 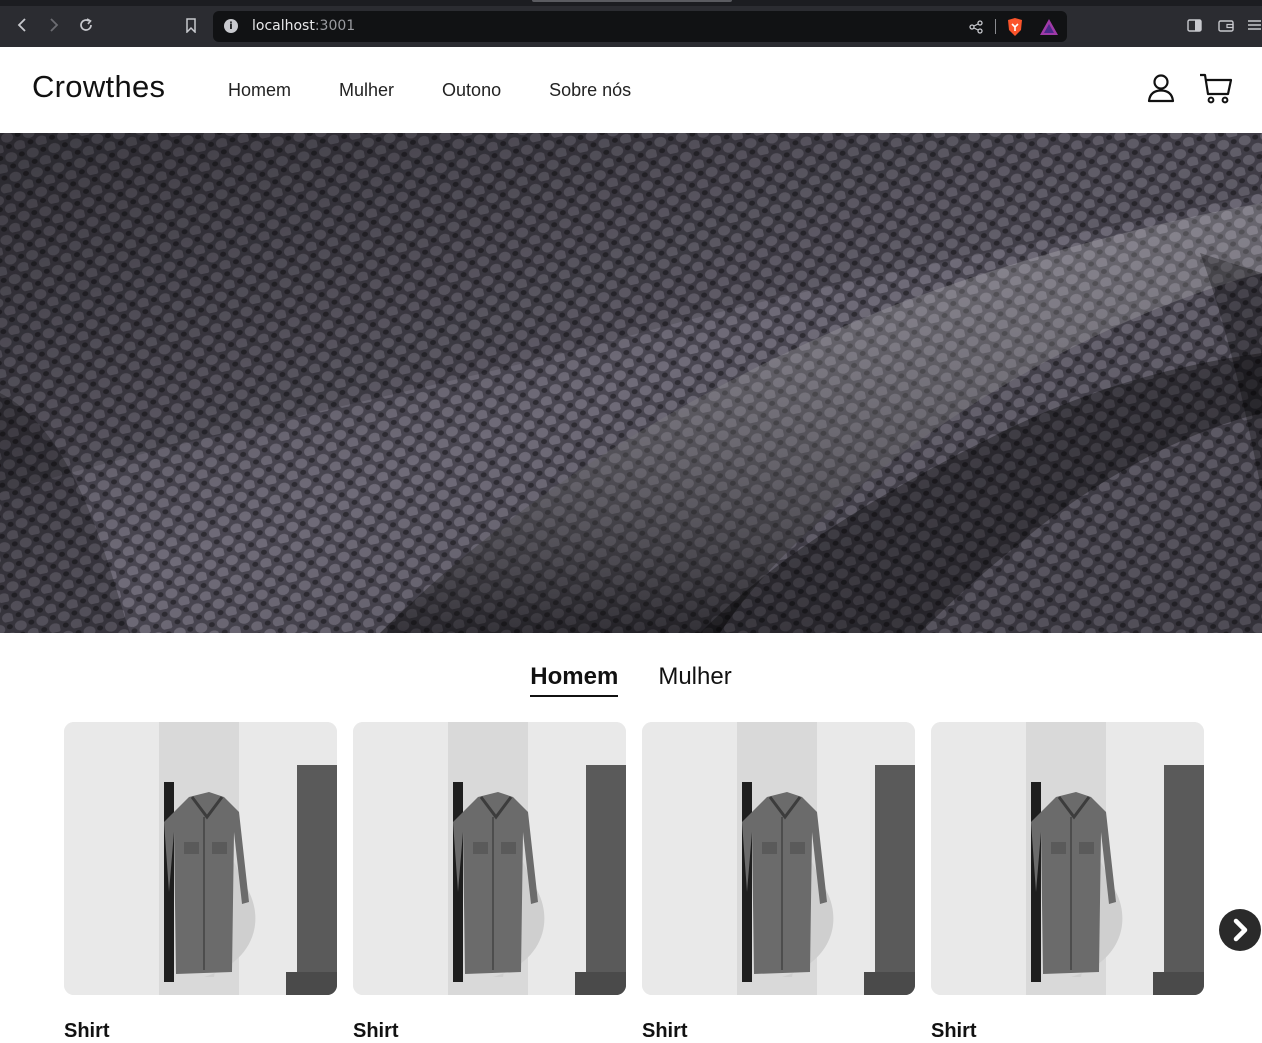 I want to click on nav-outono: Outono, so click(x=471, y=90).